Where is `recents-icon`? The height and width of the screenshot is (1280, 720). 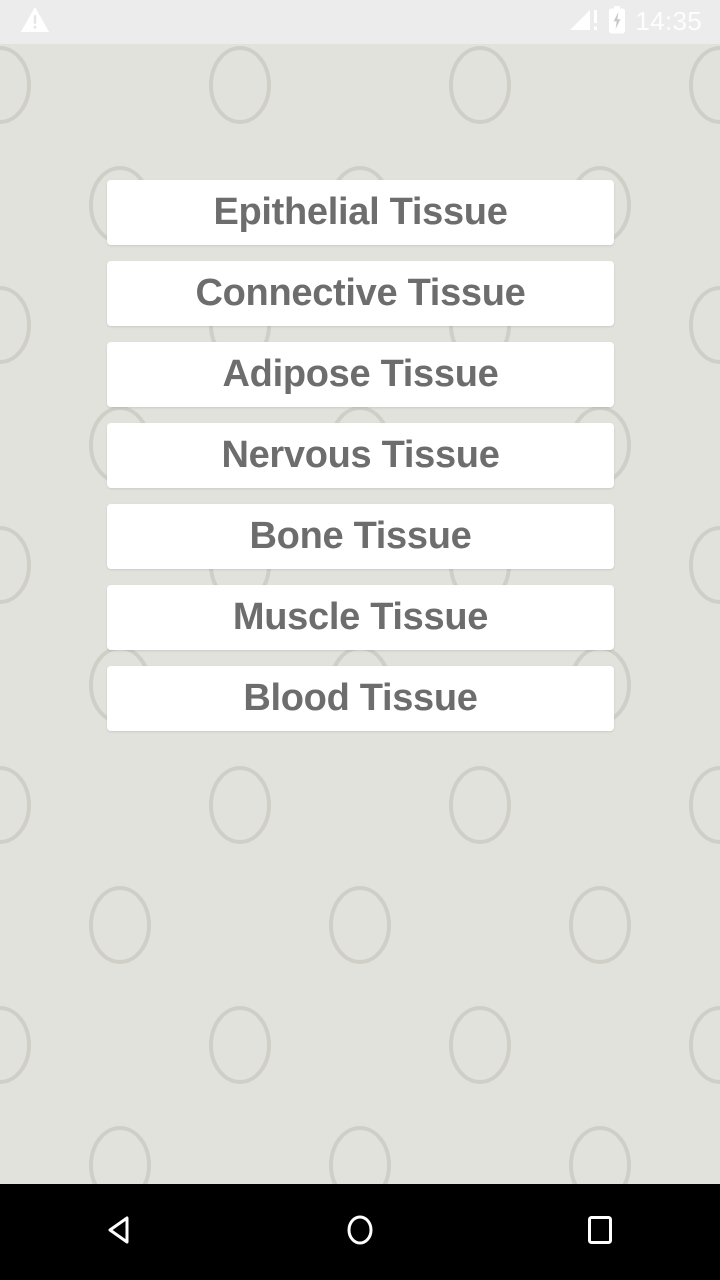 recents-icon is located at coordinates (600, 1232).